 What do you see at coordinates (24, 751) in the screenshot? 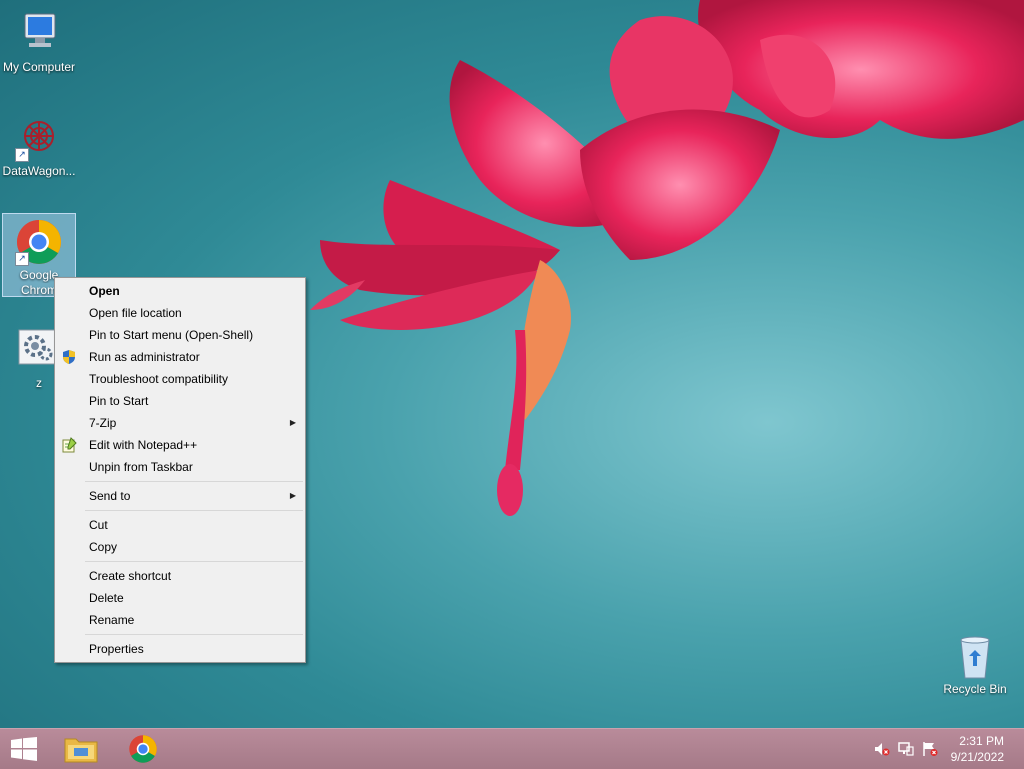
I see `windows-logo-icon` at bounding box center [24, 751].